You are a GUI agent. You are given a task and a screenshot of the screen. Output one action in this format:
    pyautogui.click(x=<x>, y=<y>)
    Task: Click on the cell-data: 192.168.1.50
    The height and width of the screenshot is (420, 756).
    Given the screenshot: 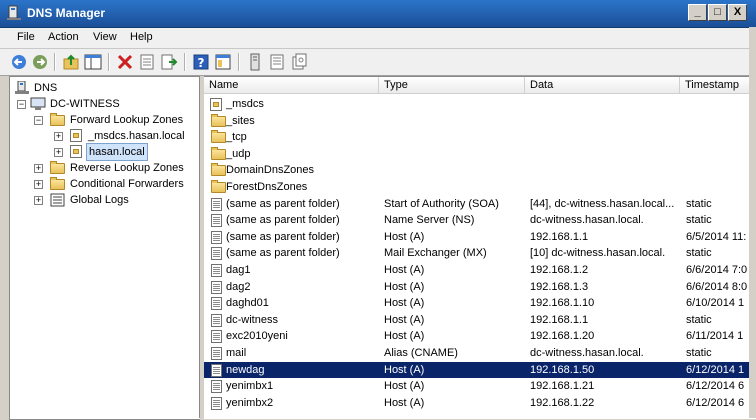 What is the action you would take?
    pyautogui.click(x=562, y=369)
    